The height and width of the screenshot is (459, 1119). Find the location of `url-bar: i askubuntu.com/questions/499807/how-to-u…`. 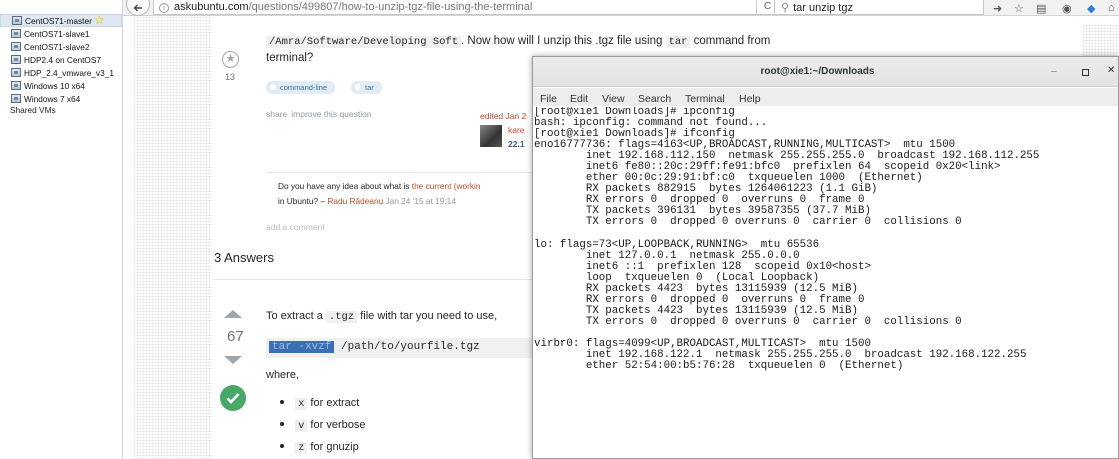

url-bar: i askubuntu.com/questions/499807/how-to-u… is located at coordinates (496, 7).